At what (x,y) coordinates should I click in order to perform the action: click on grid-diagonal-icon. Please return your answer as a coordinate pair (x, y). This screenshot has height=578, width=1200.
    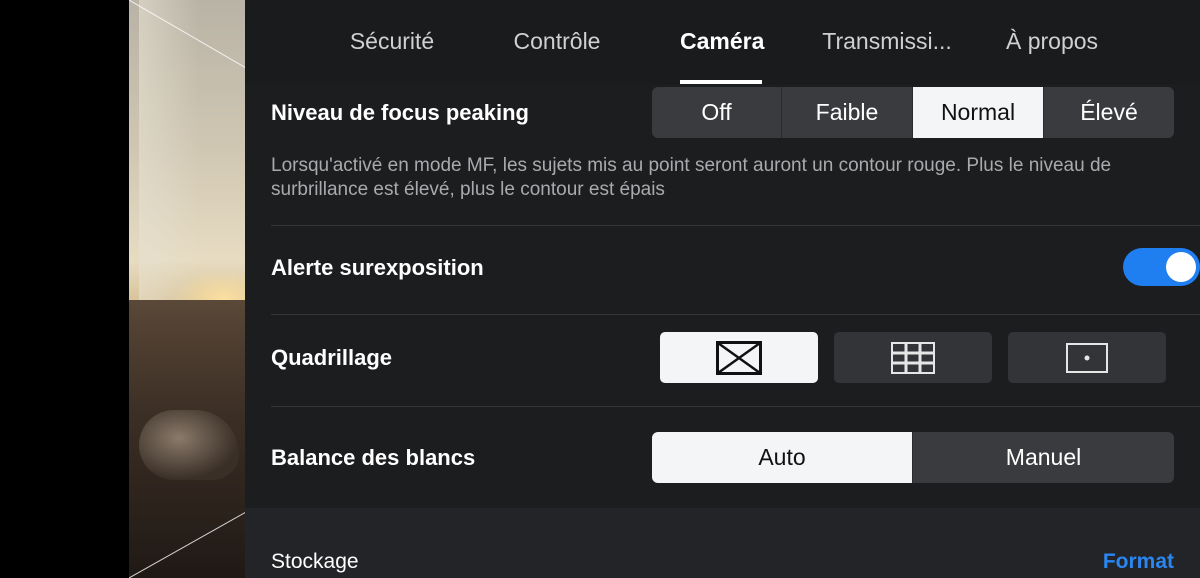
    Looking at the image, I should click on (739, 357).